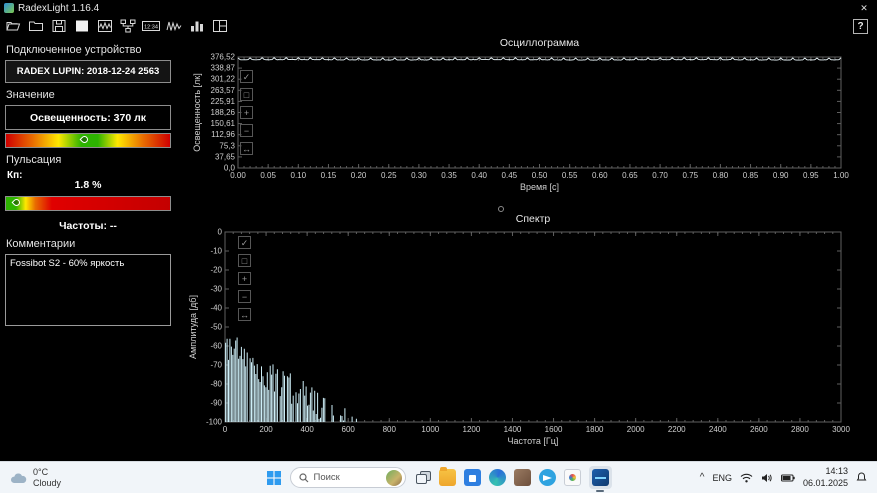 Image resolution: width=877 pixels, height=493 pixels. What do you see at coordinates (781, 175) in the screenshot?
I see `svg-text: 0.90` at bounding box center [781, 175].